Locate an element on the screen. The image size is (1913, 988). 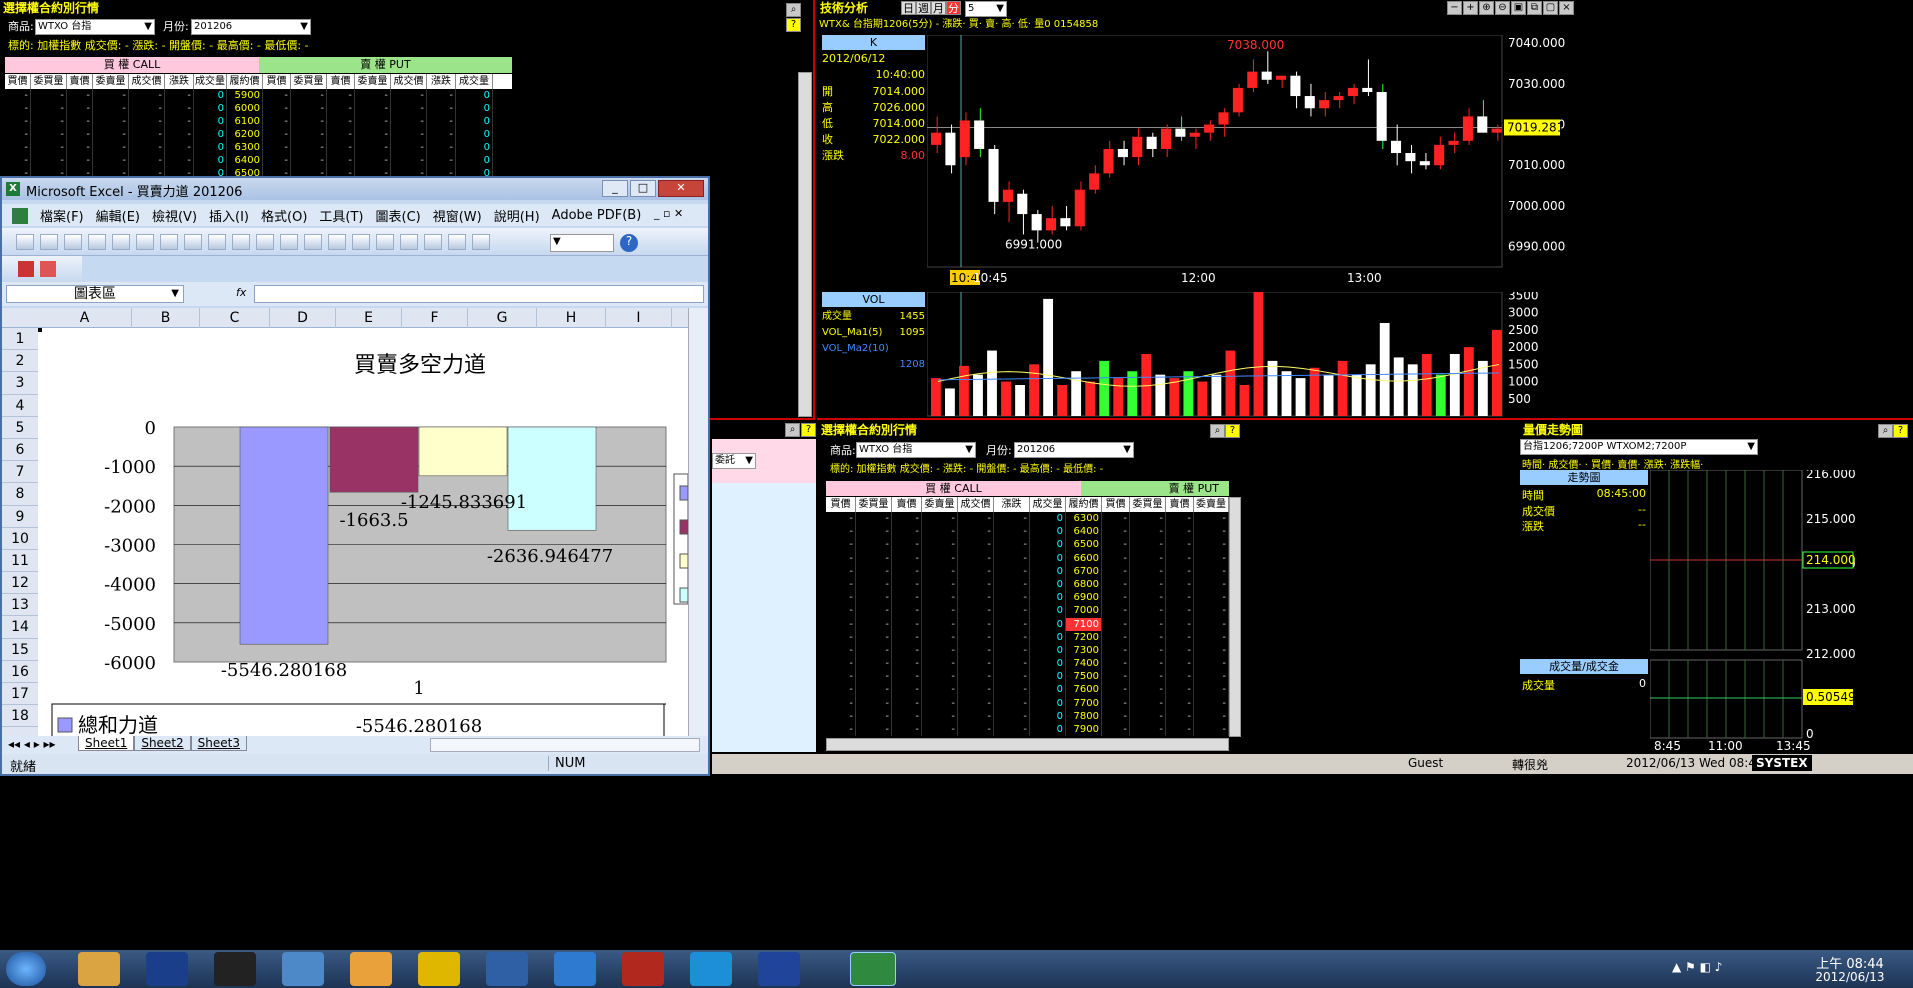
name-box: 圖表區 ▼ is located at coordinates (95, 294).